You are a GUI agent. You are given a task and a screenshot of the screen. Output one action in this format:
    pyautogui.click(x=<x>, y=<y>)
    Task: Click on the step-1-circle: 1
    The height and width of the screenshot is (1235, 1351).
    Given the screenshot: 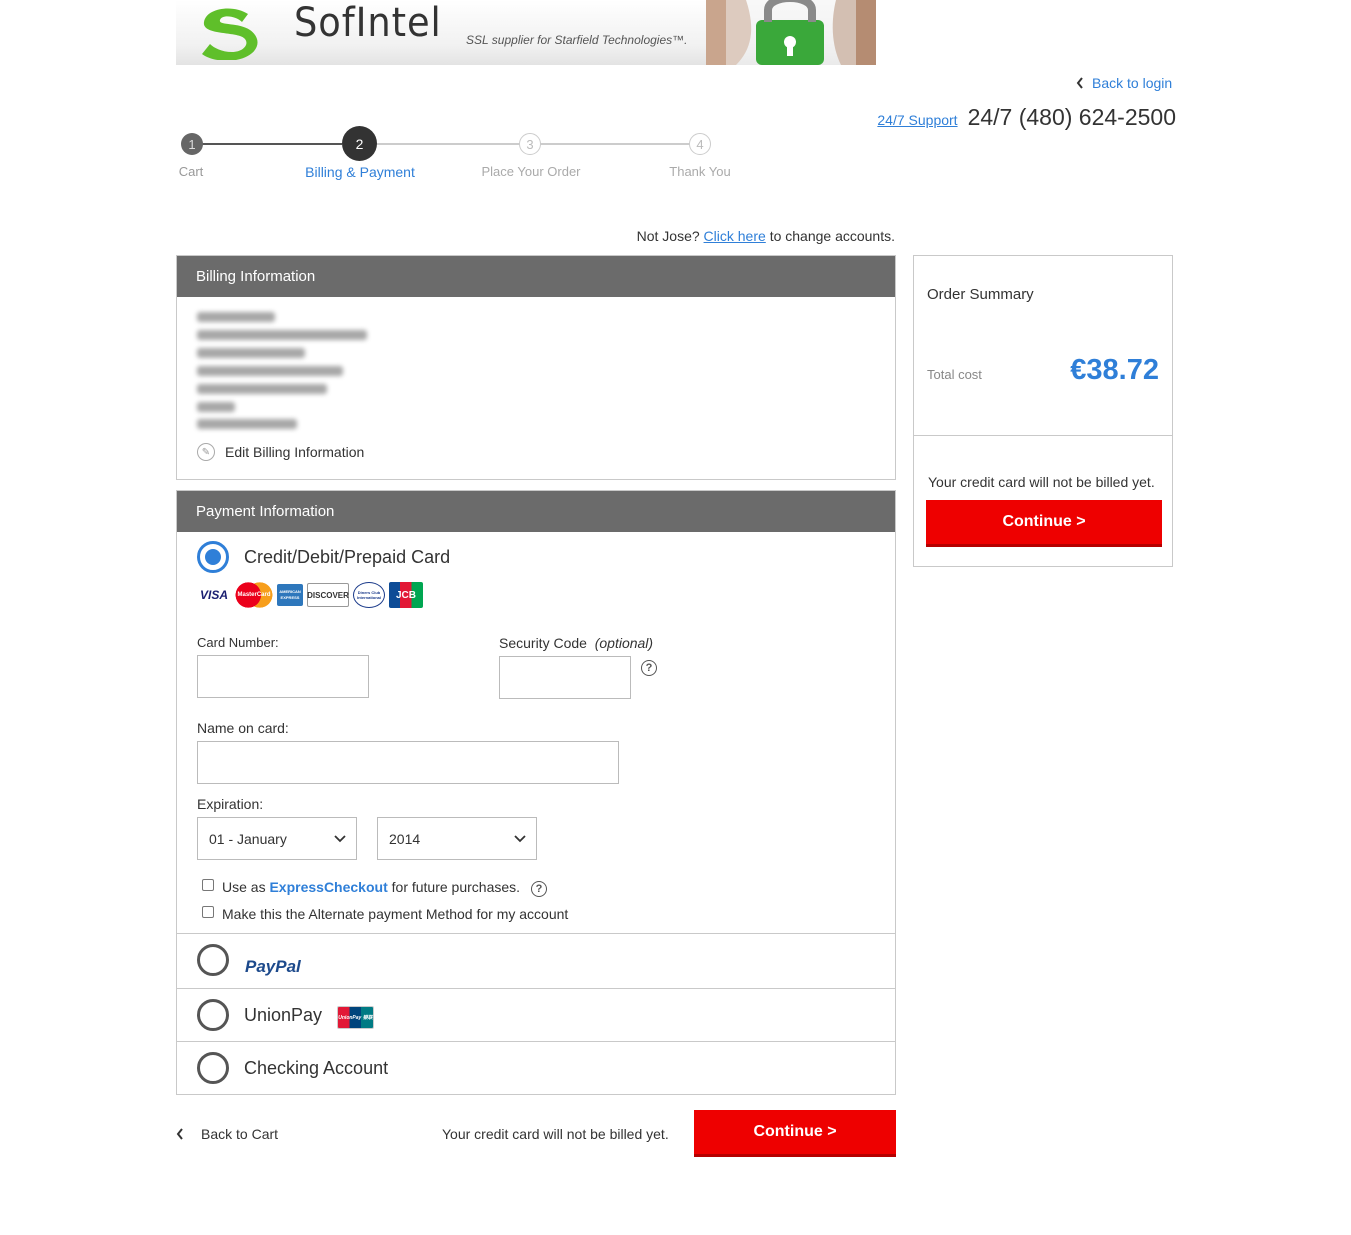 What is the action you would take?
    pyautogui.click(x=192, y=144)
    